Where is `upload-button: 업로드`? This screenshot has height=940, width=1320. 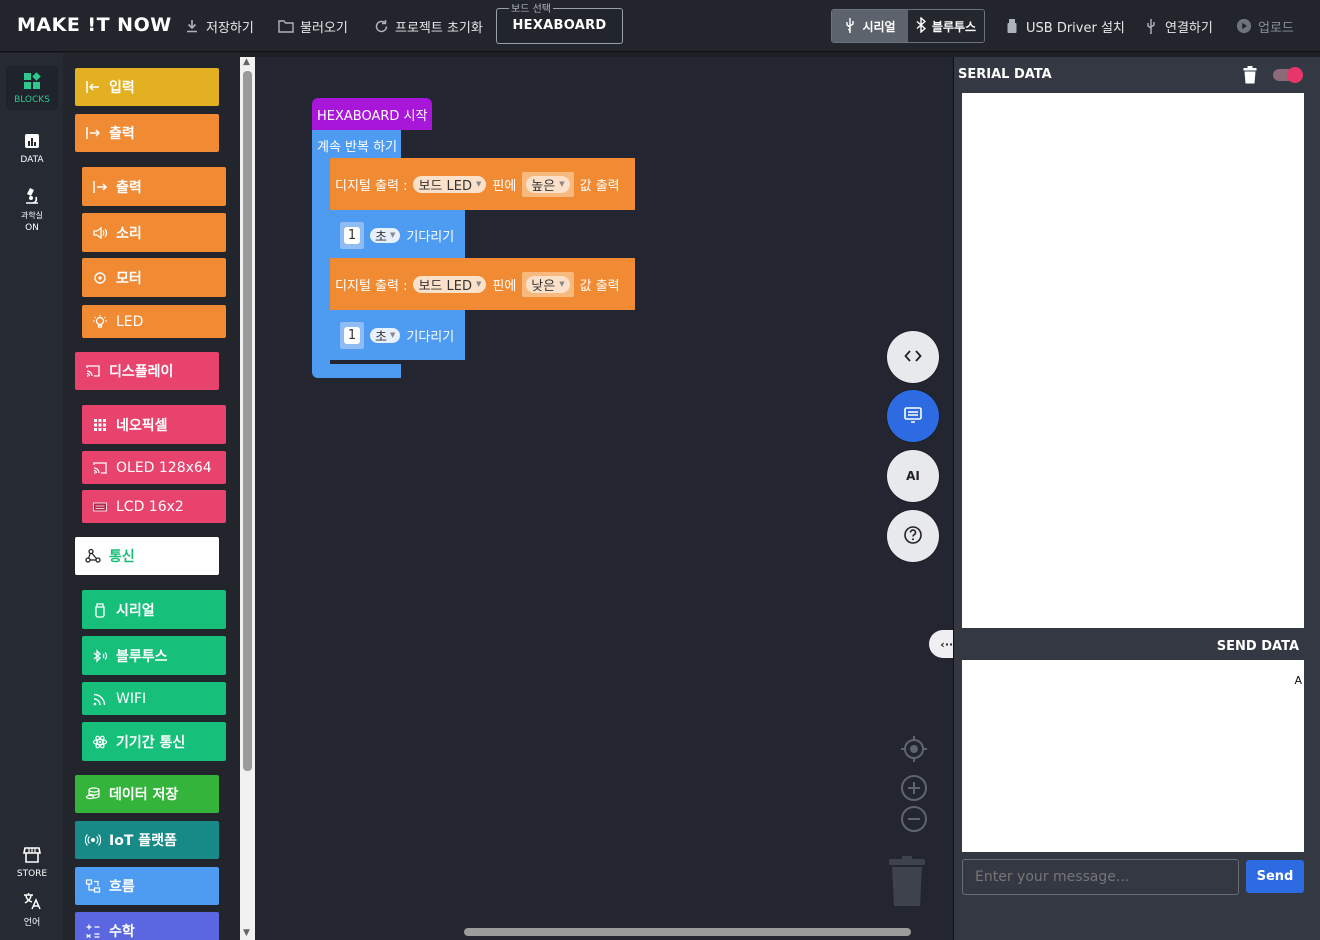 upload-button: 업로드 is located at coordinates (1265, 26).